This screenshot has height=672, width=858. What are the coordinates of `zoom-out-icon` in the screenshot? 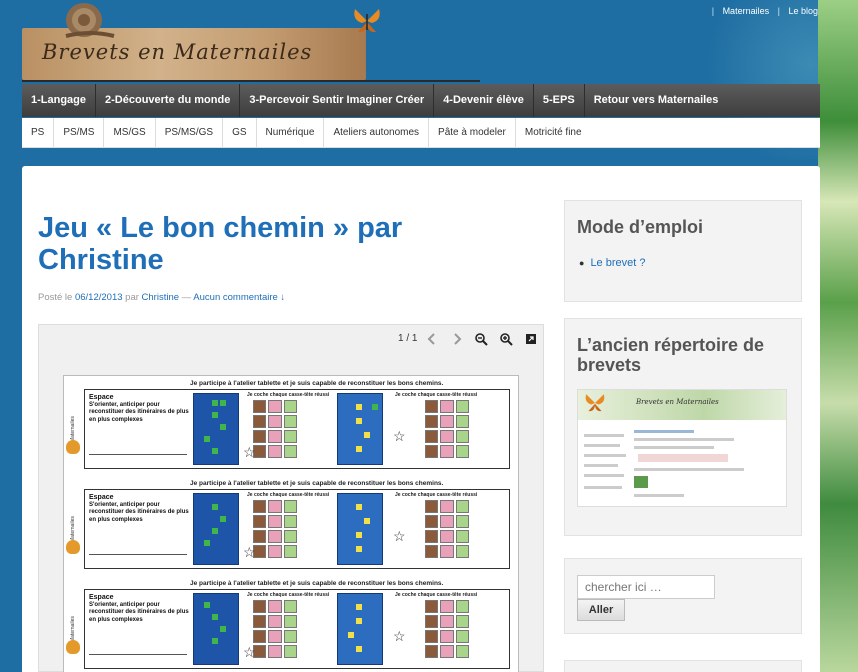 It's located at (481, 339).